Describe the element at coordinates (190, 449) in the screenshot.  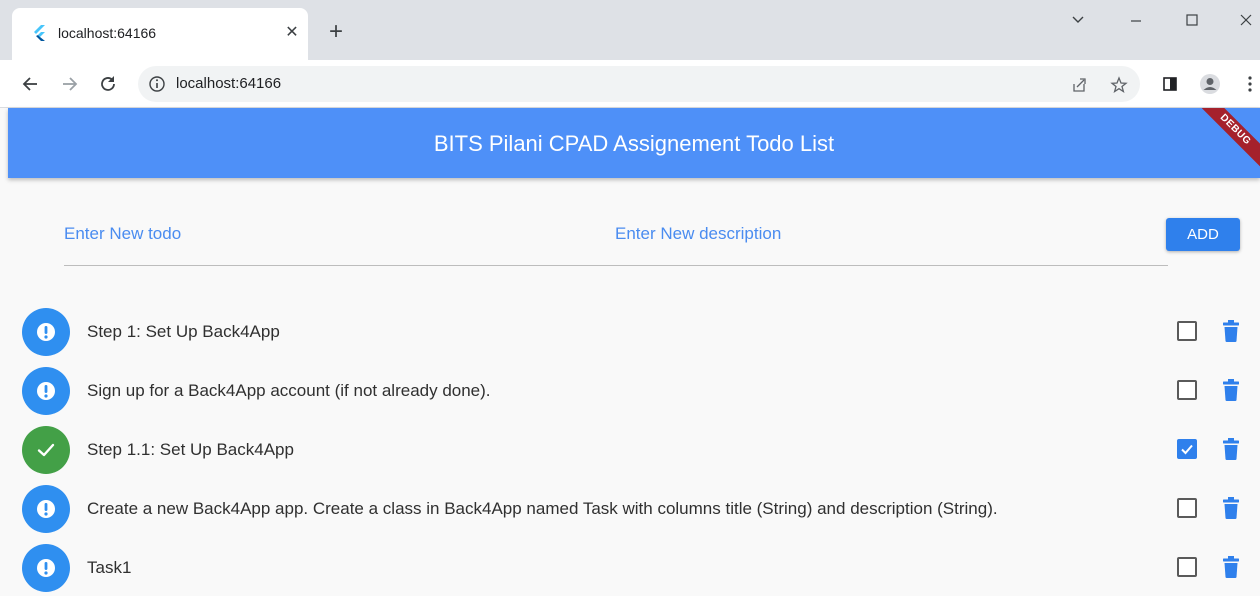
I see `todo-title: Step 1.1: Set Up Back4App` at that location.